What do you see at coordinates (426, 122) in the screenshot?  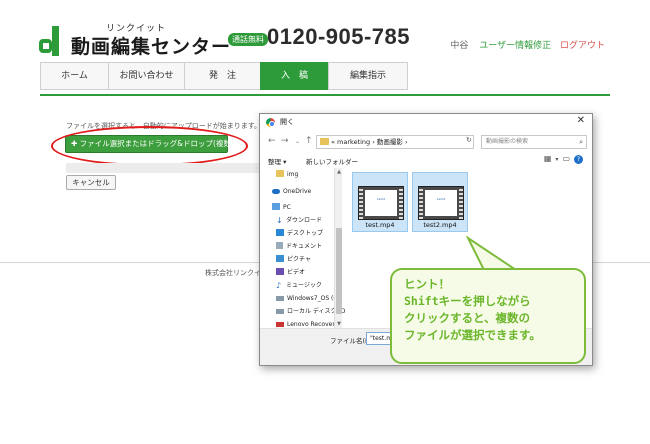 I see `dialog-titlebar: 開く ✕` at bounding box center [426, 122].